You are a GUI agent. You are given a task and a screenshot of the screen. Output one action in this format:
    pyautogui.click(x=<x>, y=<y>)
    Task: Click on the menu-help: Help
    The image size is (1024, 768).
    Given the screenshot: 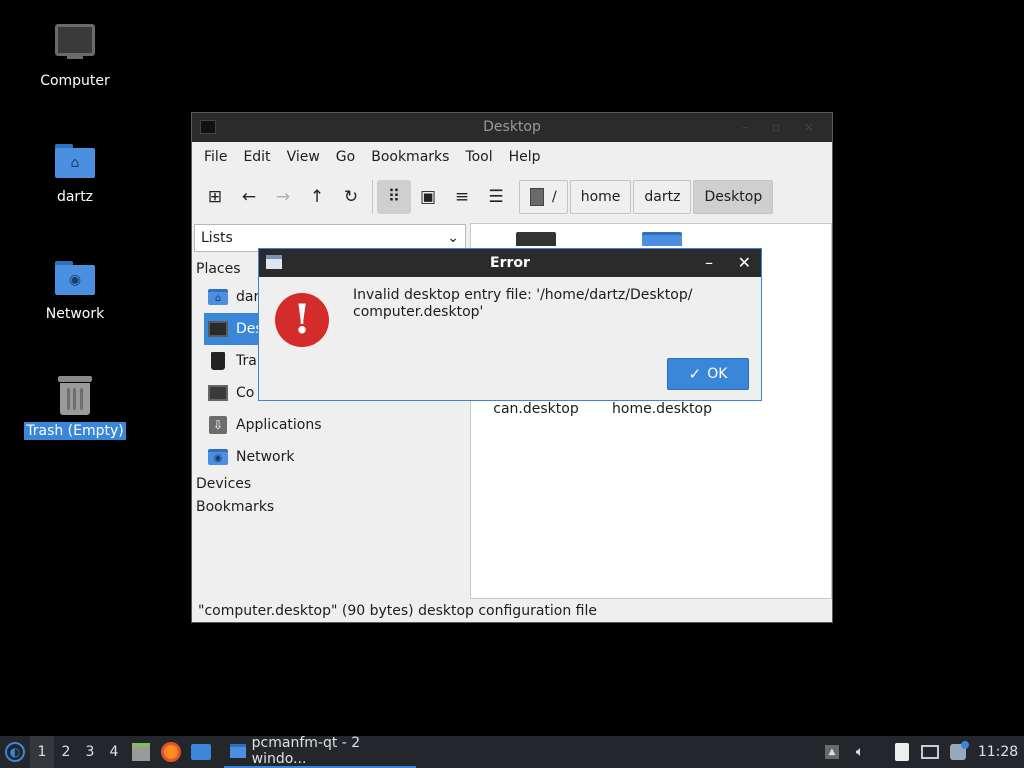 What is the action you would take?
    pyautogui.click(x=525, y=157)
    